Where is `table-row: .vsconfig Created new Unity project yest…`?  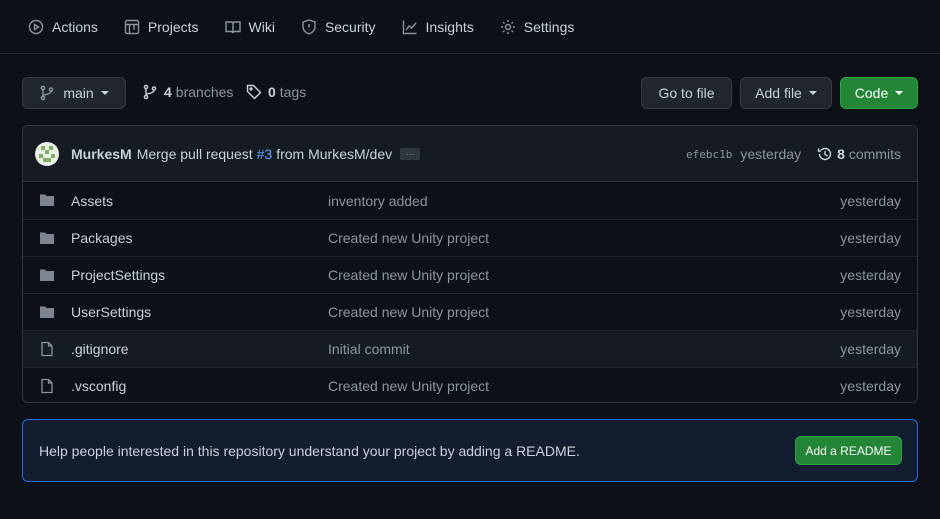
table-row: .vsconfig Created new Unity project yest… is located at coordinates (470, 384).